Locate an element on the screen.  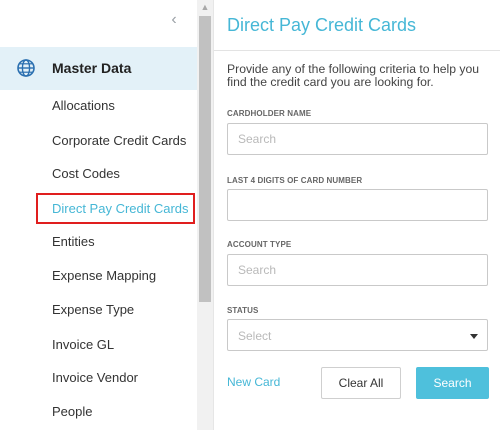
sidebar-item-entities: Entities is located at coordinates (73, 241).